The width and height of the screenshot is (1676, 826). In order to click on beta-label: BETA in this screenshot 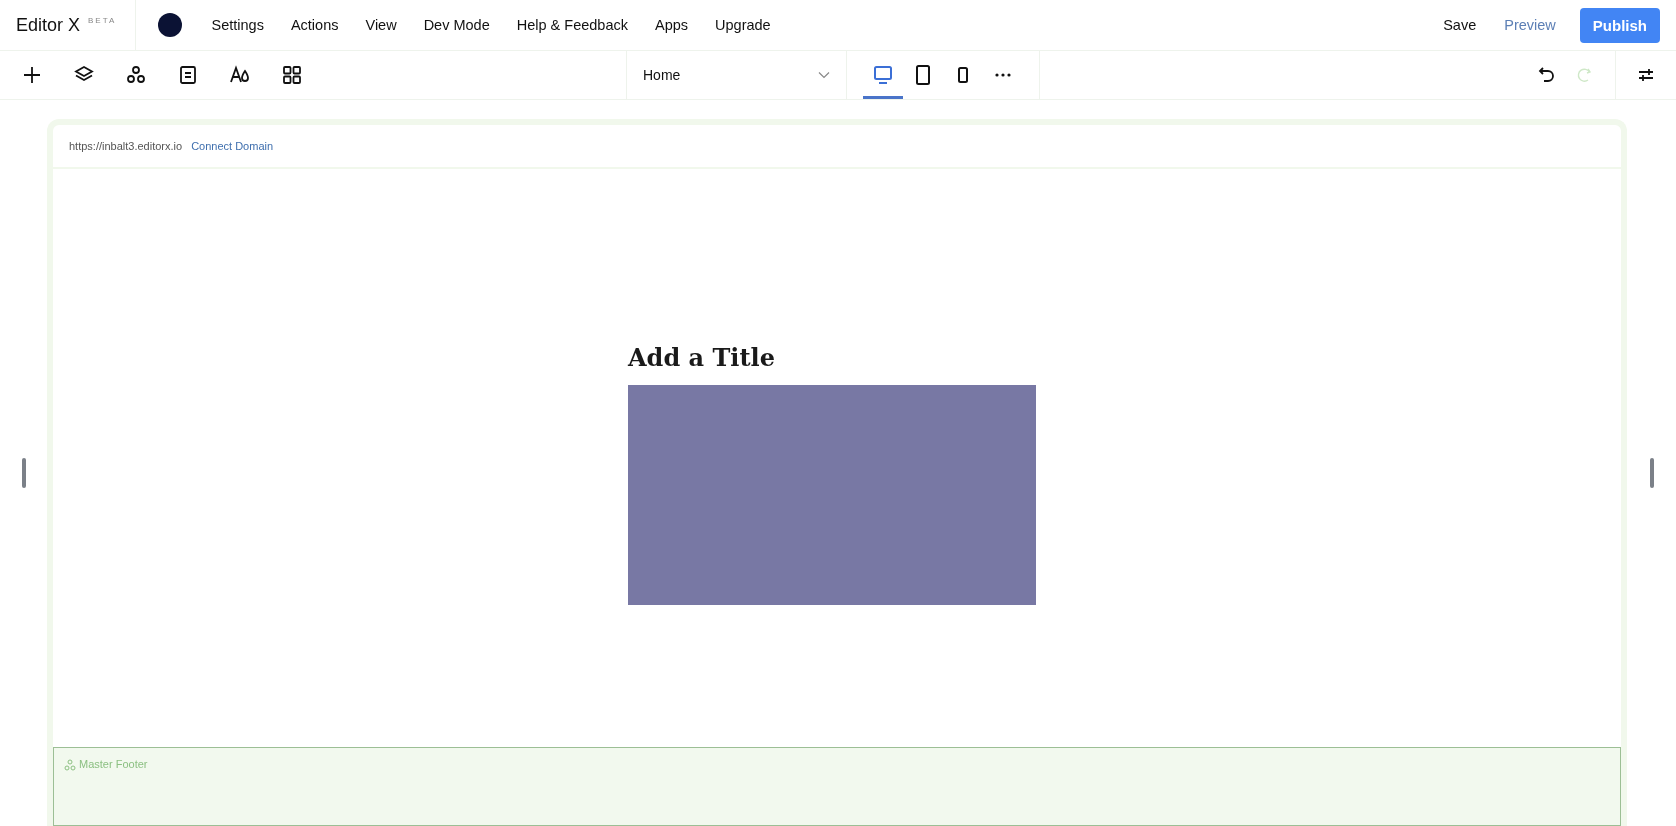, I will do `click(102, 20)`.